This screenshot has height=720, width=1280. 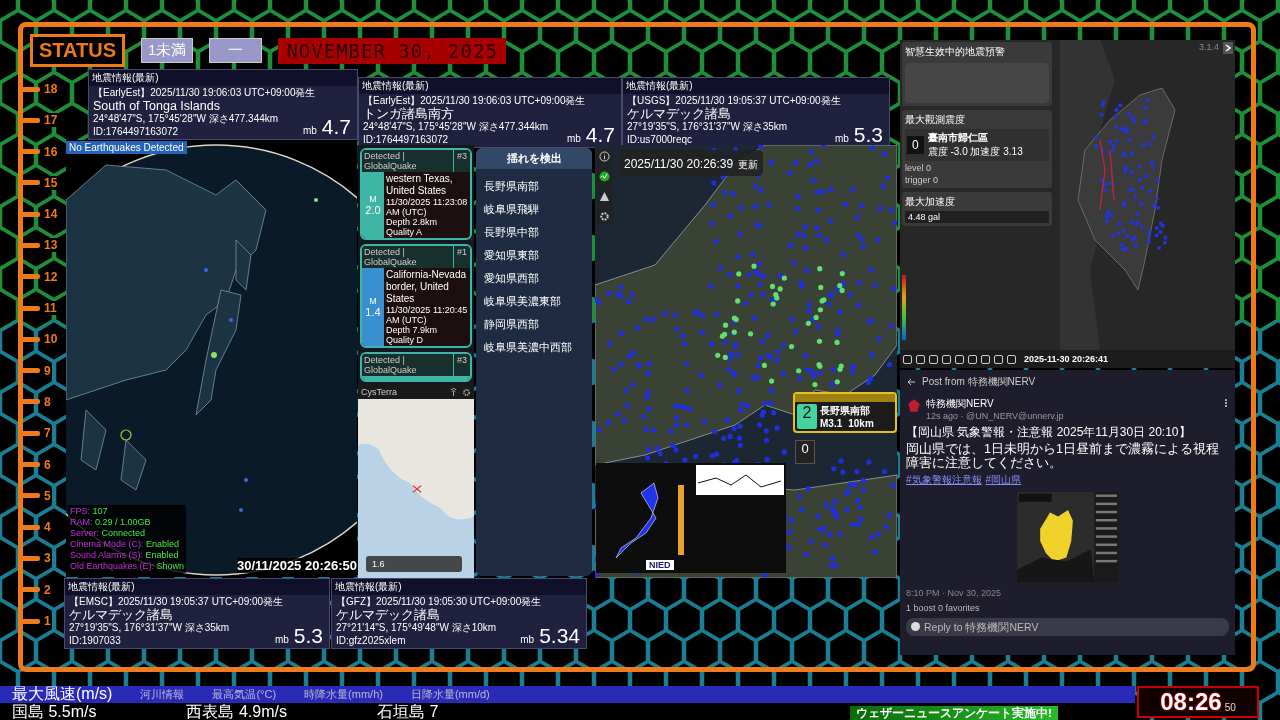 I want to click on panel-label: 最大加速度, so click(x=930, y=202).